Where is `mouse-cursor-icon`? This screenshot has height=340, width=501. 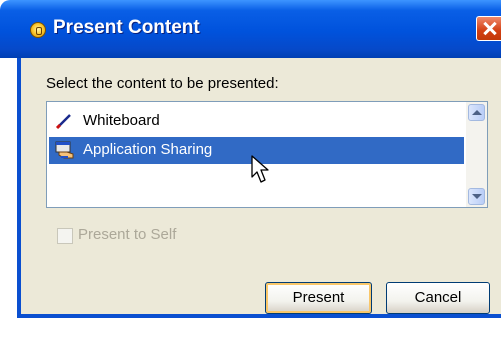
mouse-cursor-icon is located at coordinates (260, 169).